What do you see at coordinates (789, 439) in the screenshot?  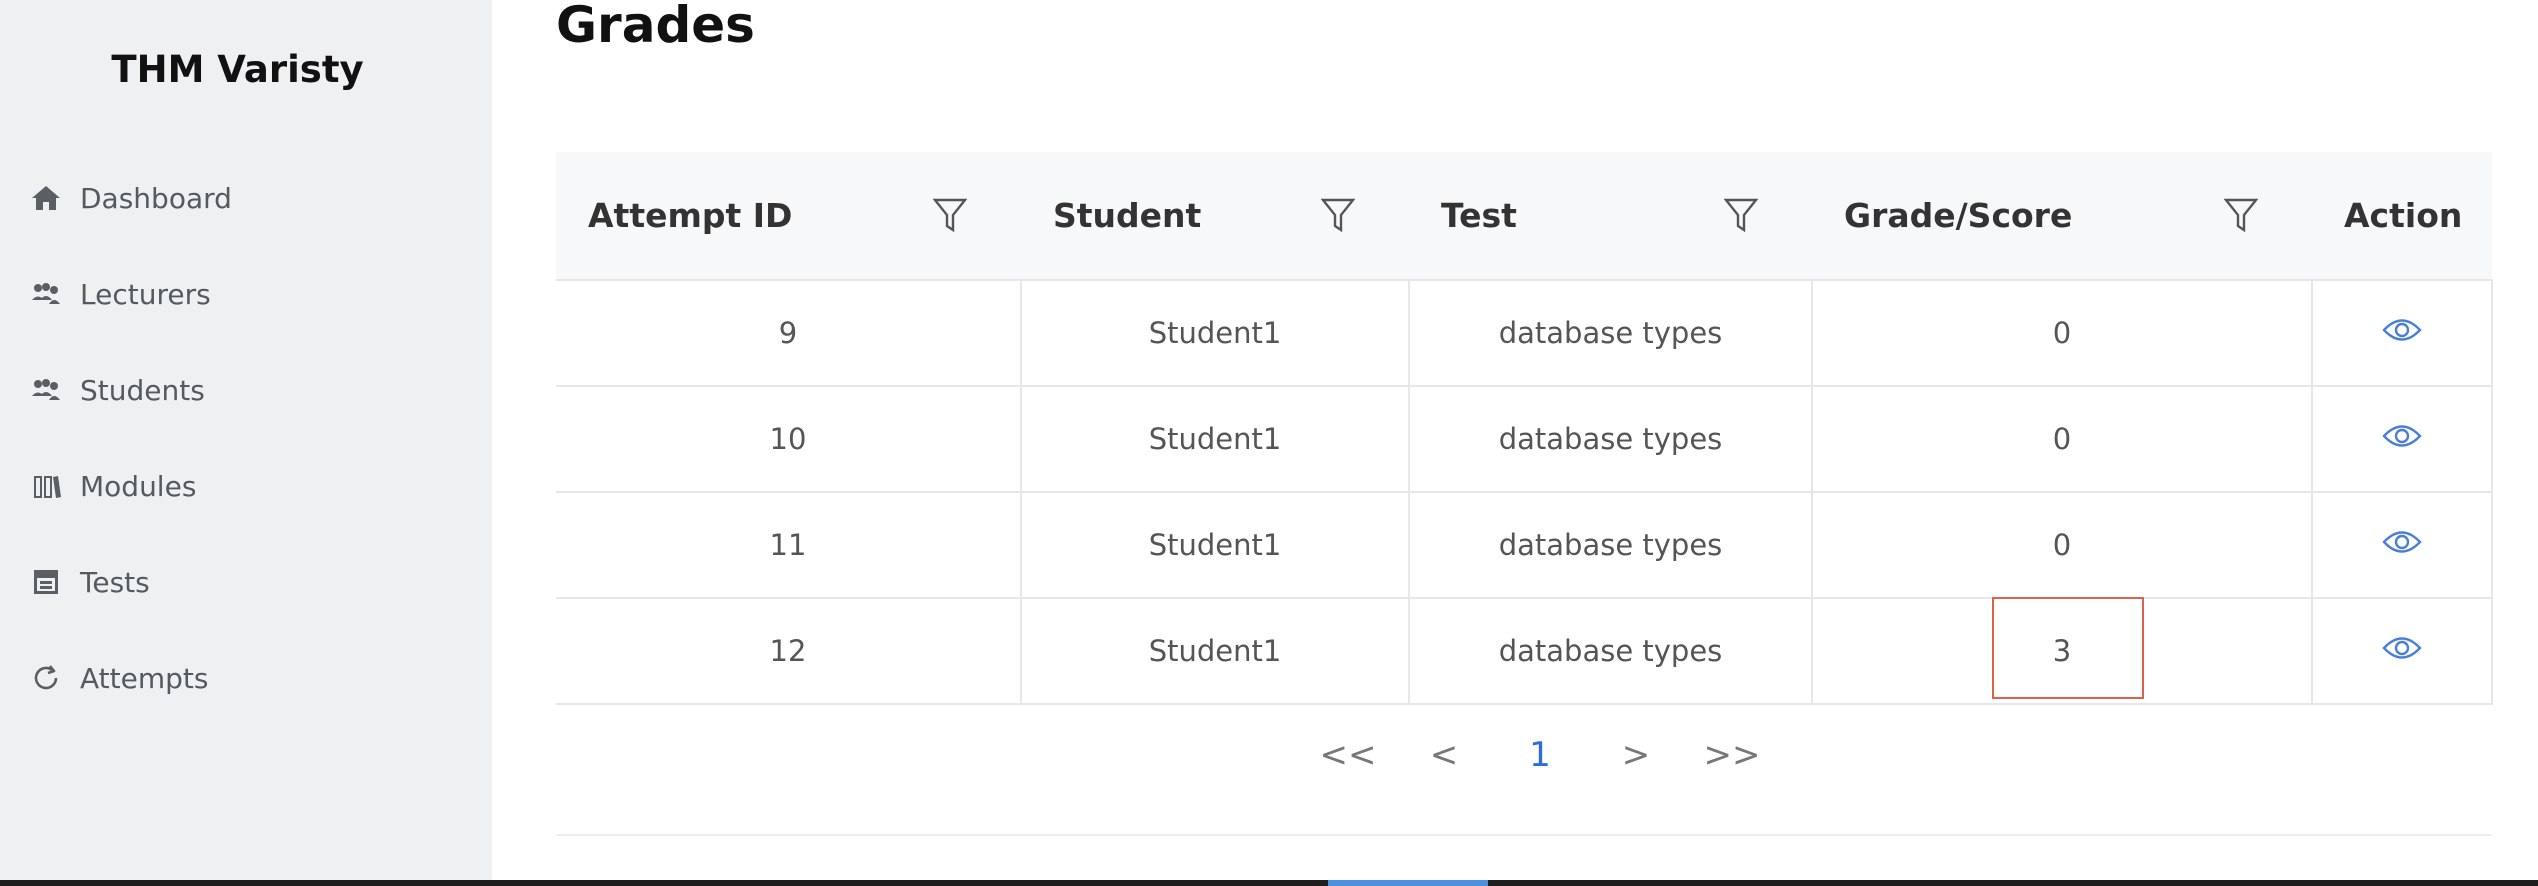 I see `cell-attempt-id: 10` at bounding box center [789, 439].